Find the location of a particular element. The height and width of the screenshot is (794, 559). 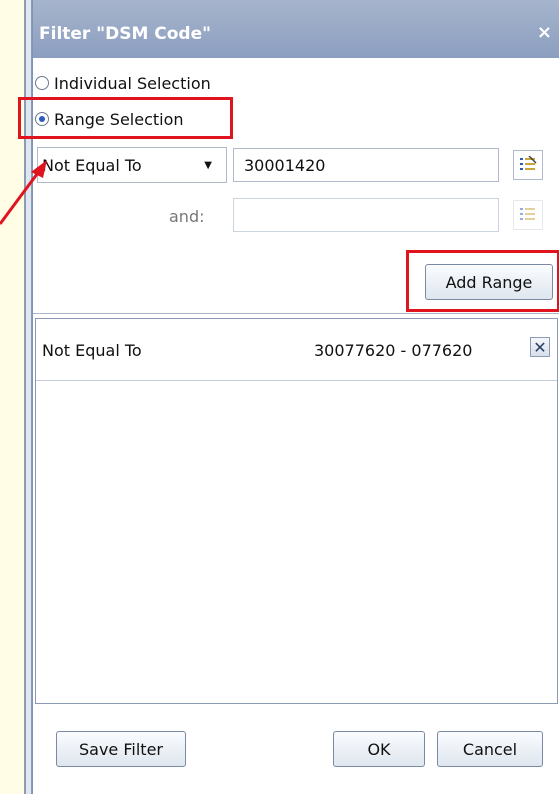

close-icon: × is located at coordinates (544, 32).